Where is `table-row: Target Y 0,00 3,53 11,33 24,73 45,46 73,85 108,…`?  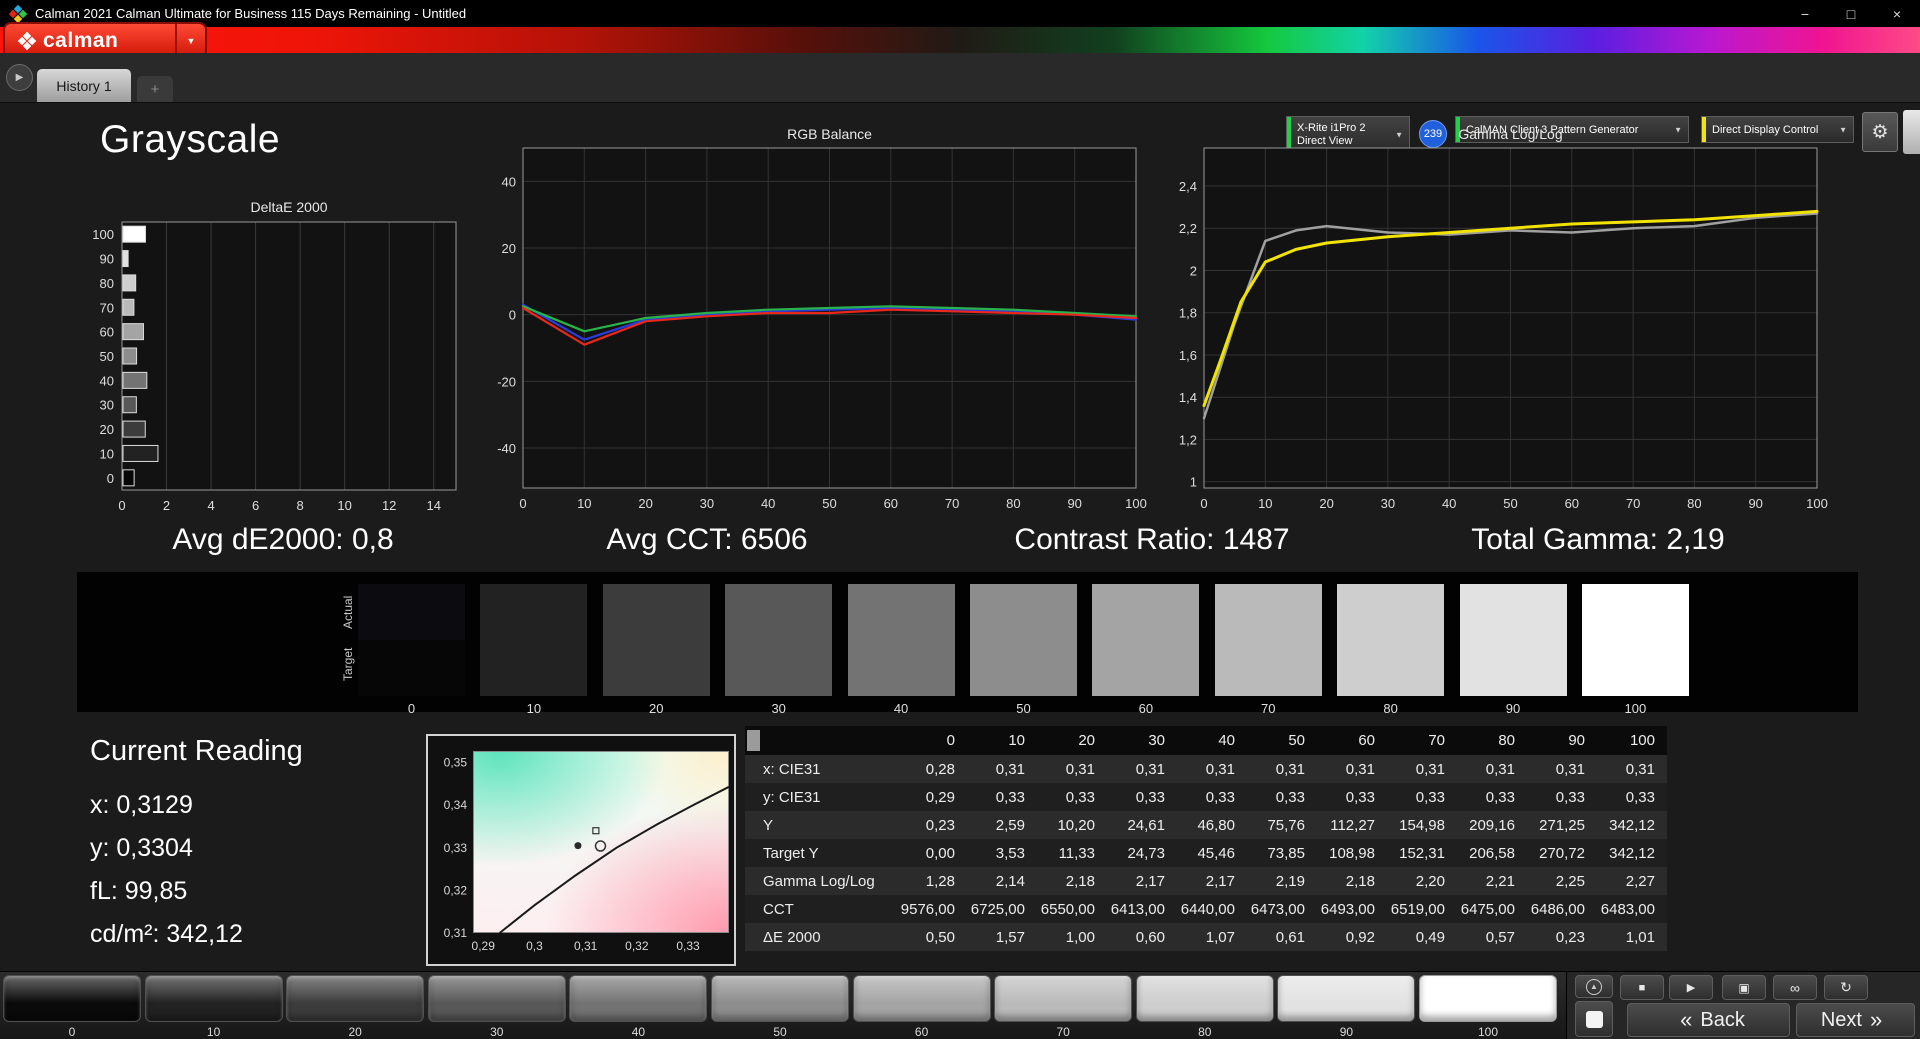 table-row: Target Y 0,00 3,53 11,33 24,73 45,46 73,85 108,… is located at coordinates (1206, 853).